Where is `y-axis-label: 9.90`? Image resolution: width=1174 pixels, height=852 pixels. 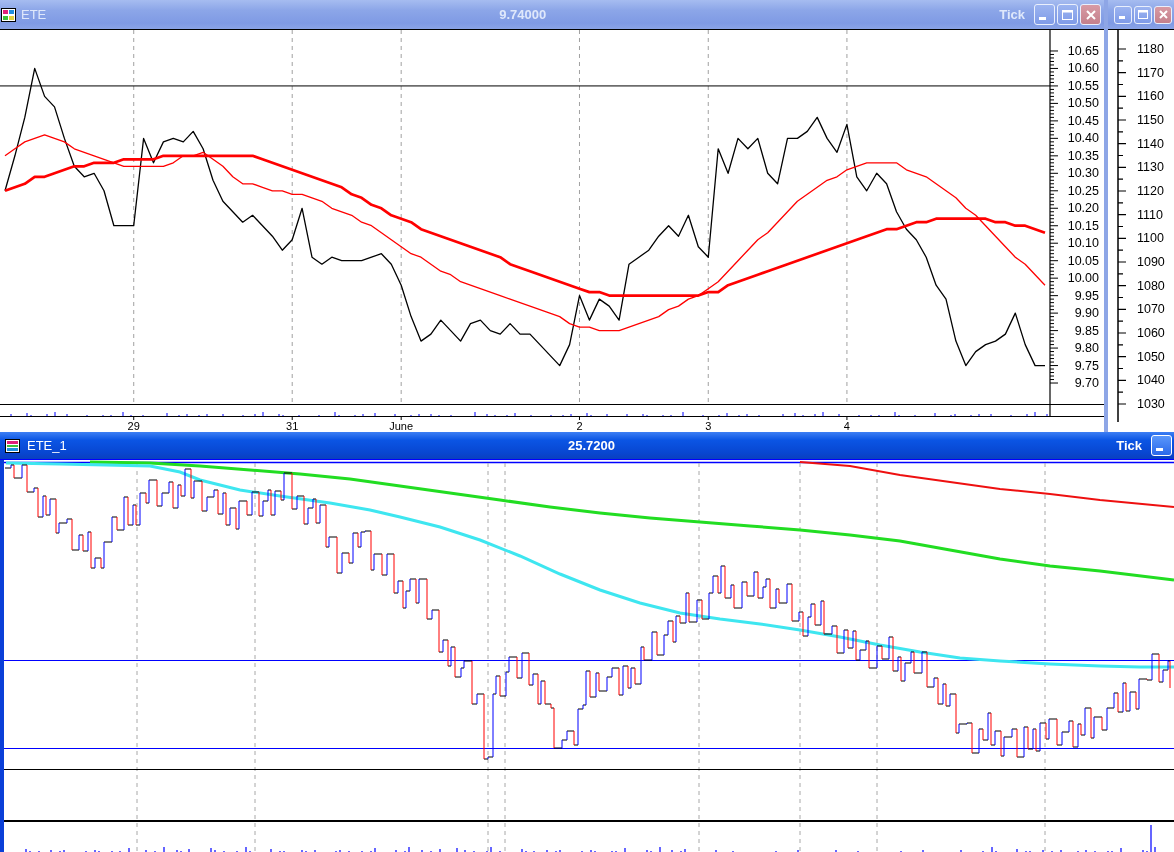 y-axis-label: 9.90 is located at coordinates (1086, 313).